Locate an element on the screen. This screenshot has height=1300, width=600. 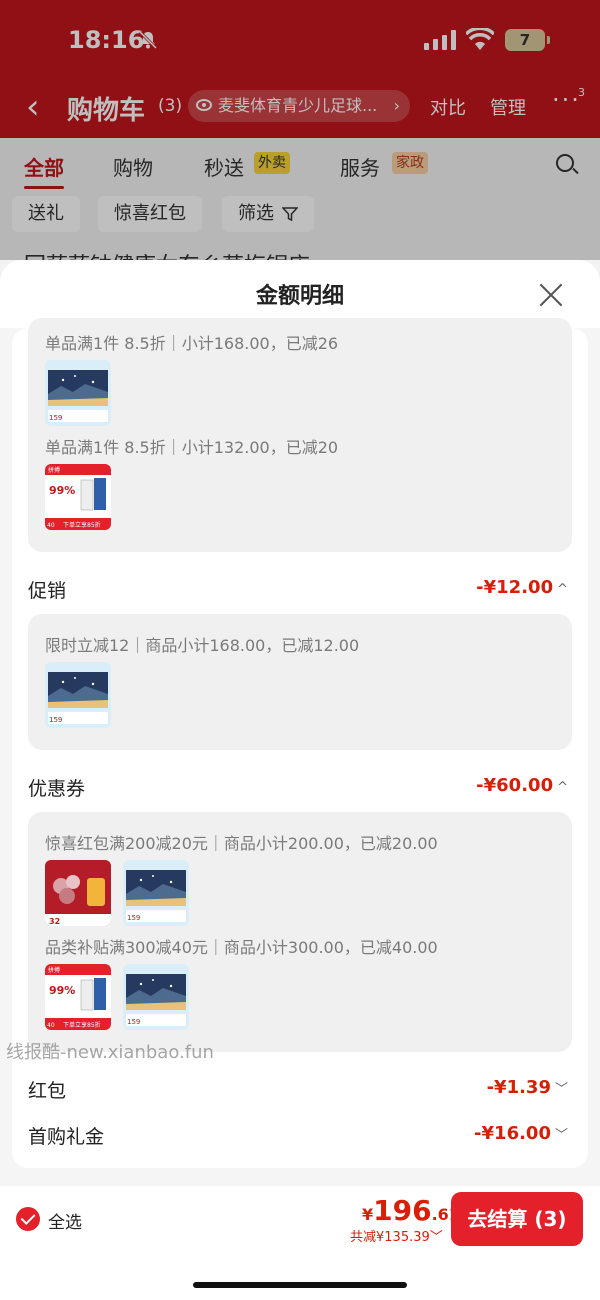
gift-money-label: 首购礼金 is located at coordinates (66, 1137).